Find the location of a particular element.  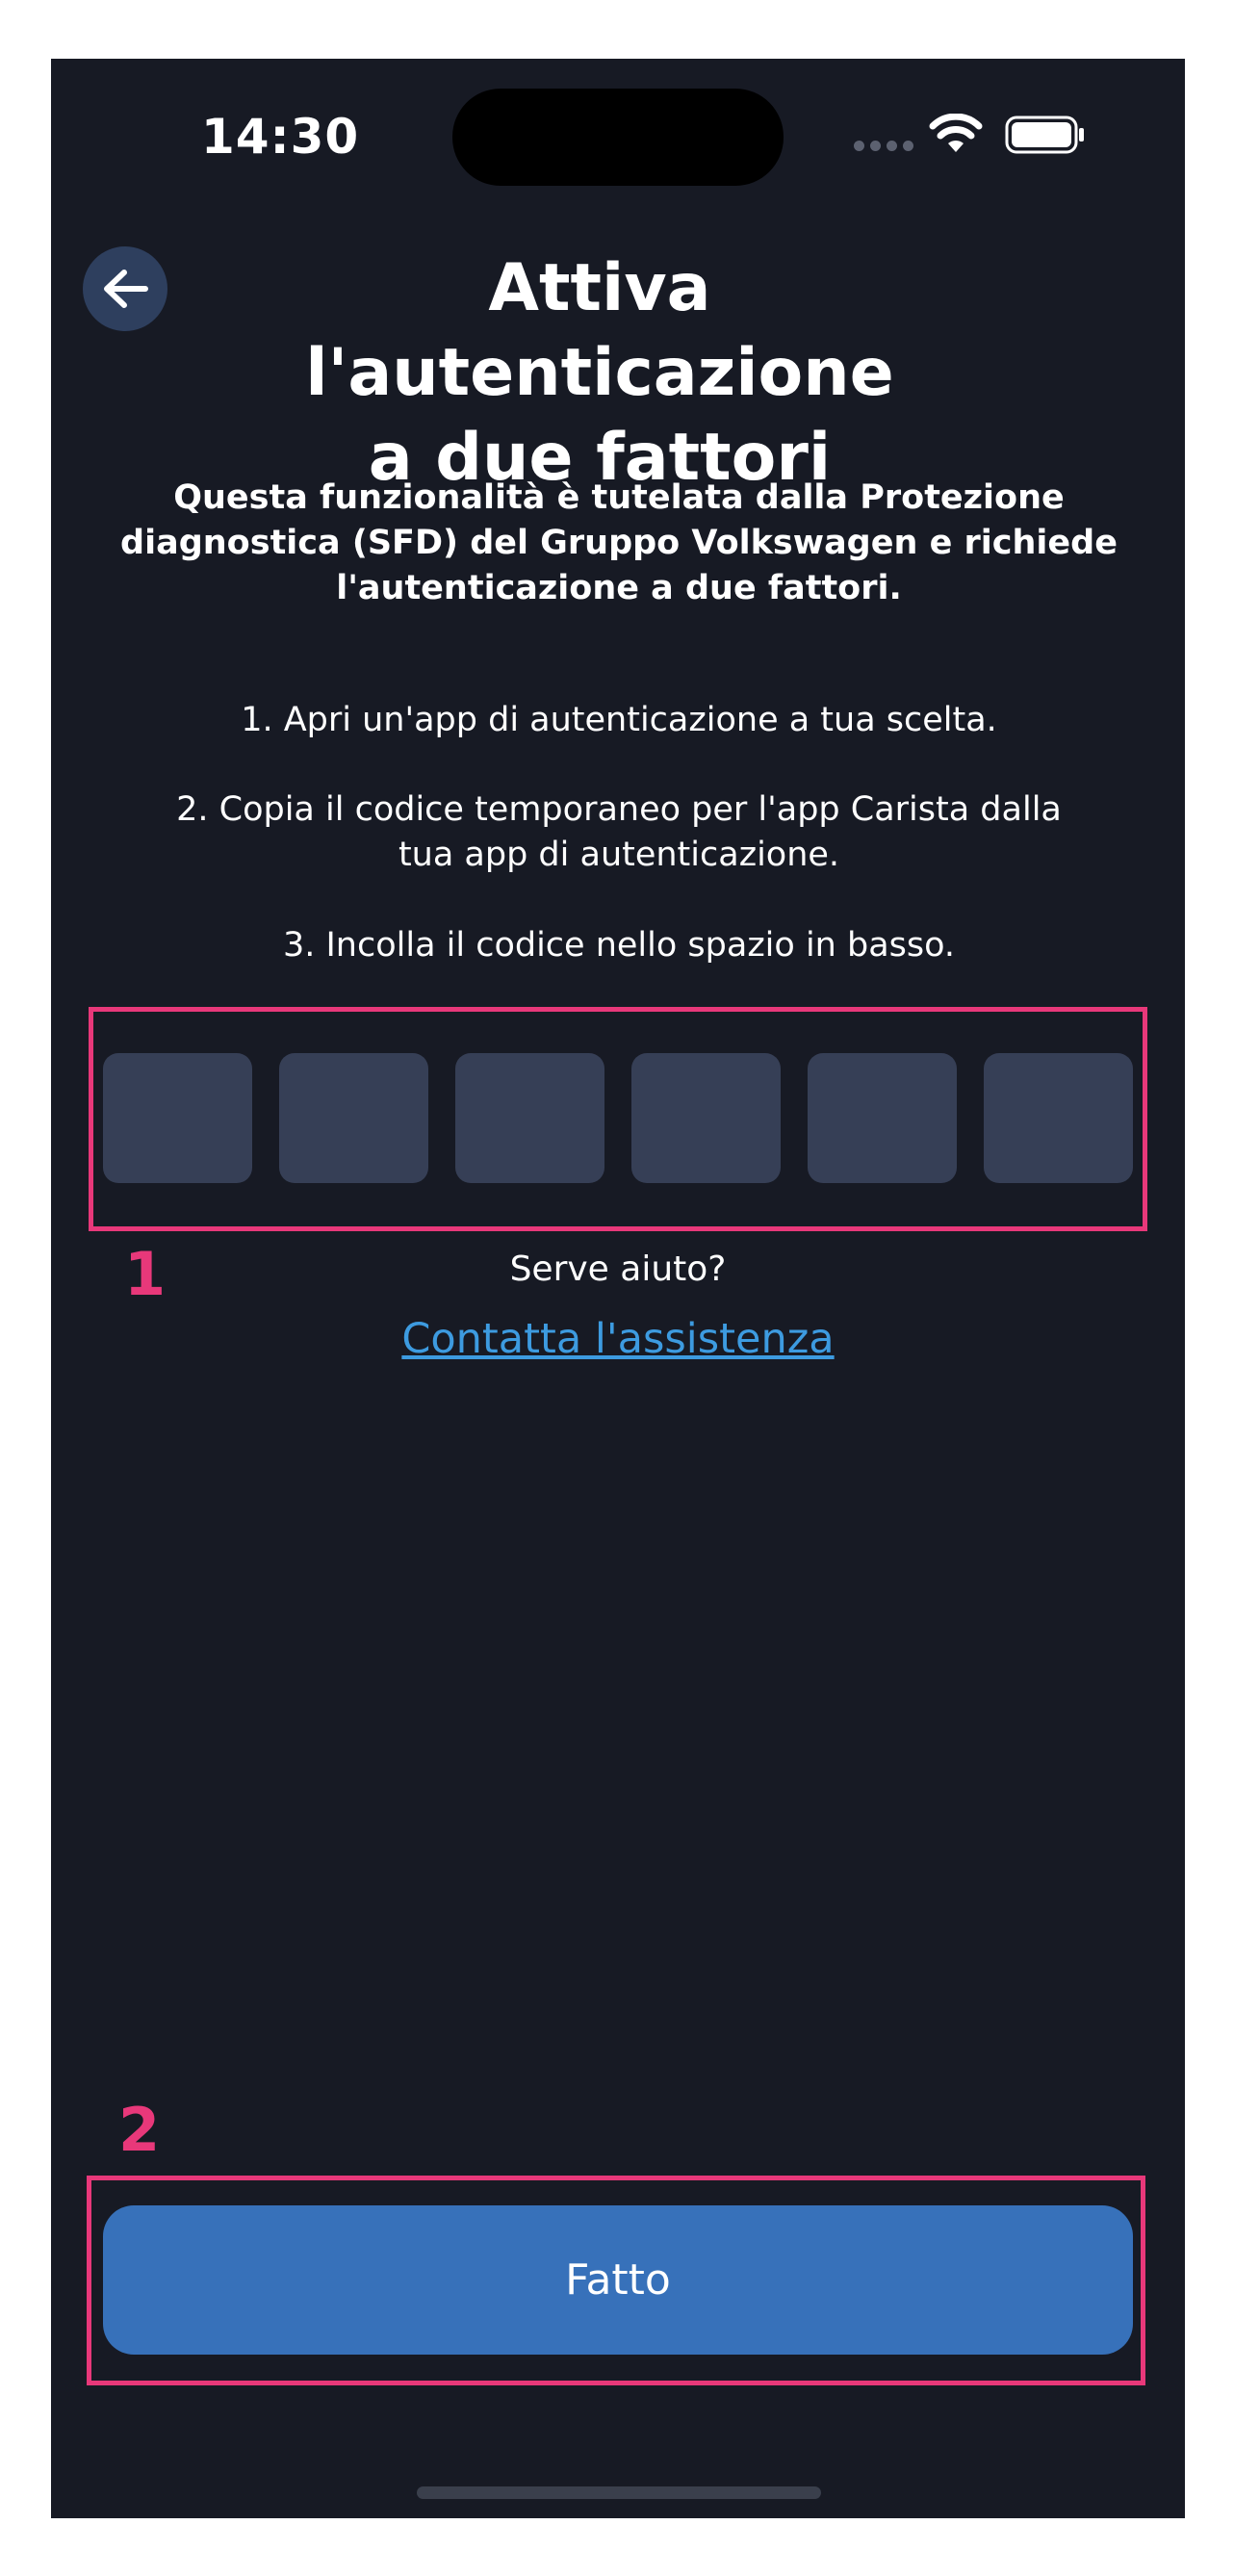

code-input-row is located at coordinates (618, 1118).